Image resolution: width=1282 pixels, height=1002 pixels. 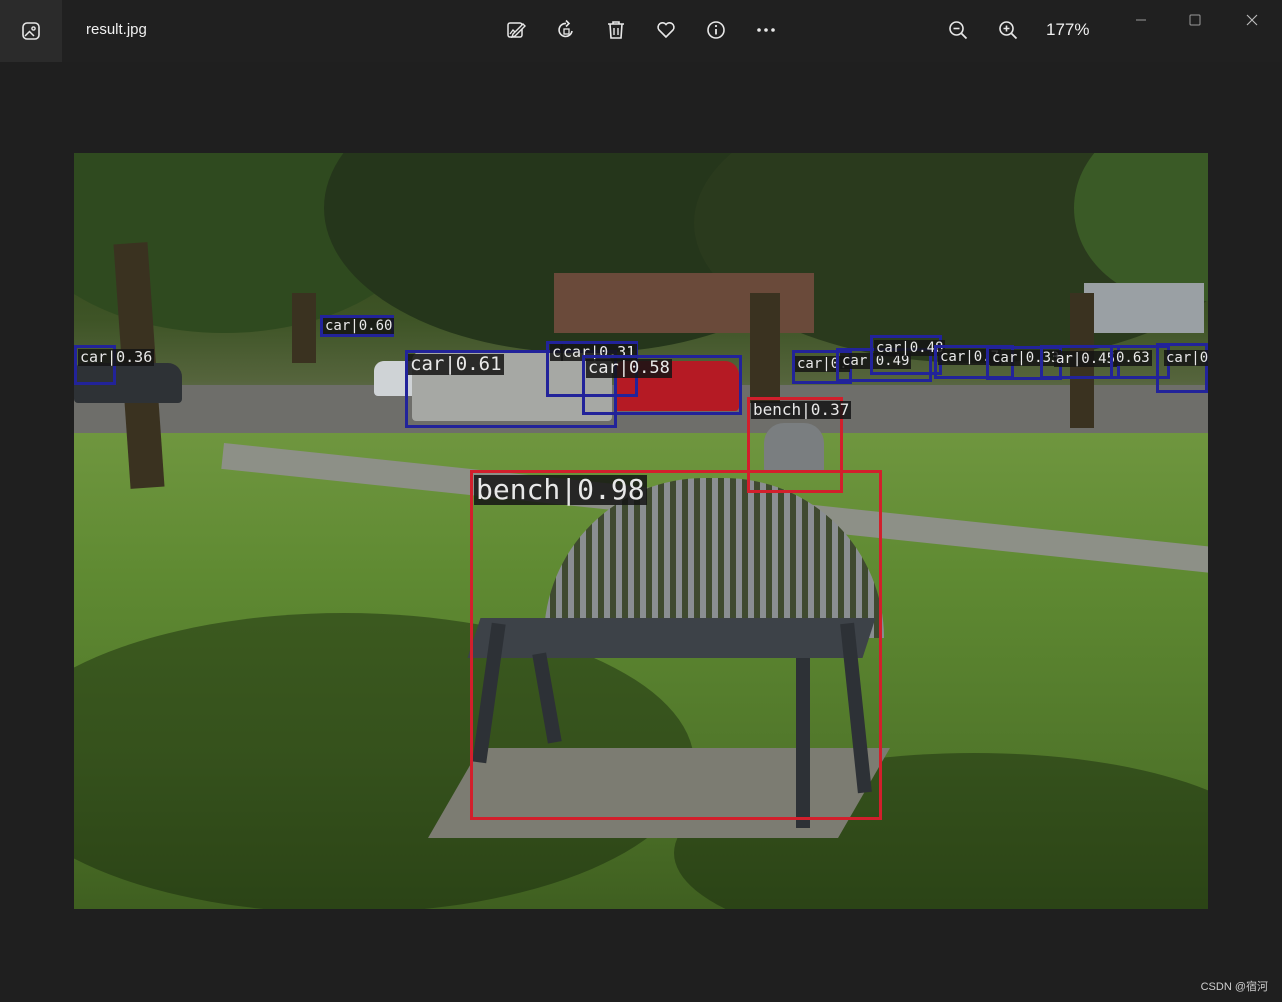 I want to click on building, so click(x=1144, y=308).